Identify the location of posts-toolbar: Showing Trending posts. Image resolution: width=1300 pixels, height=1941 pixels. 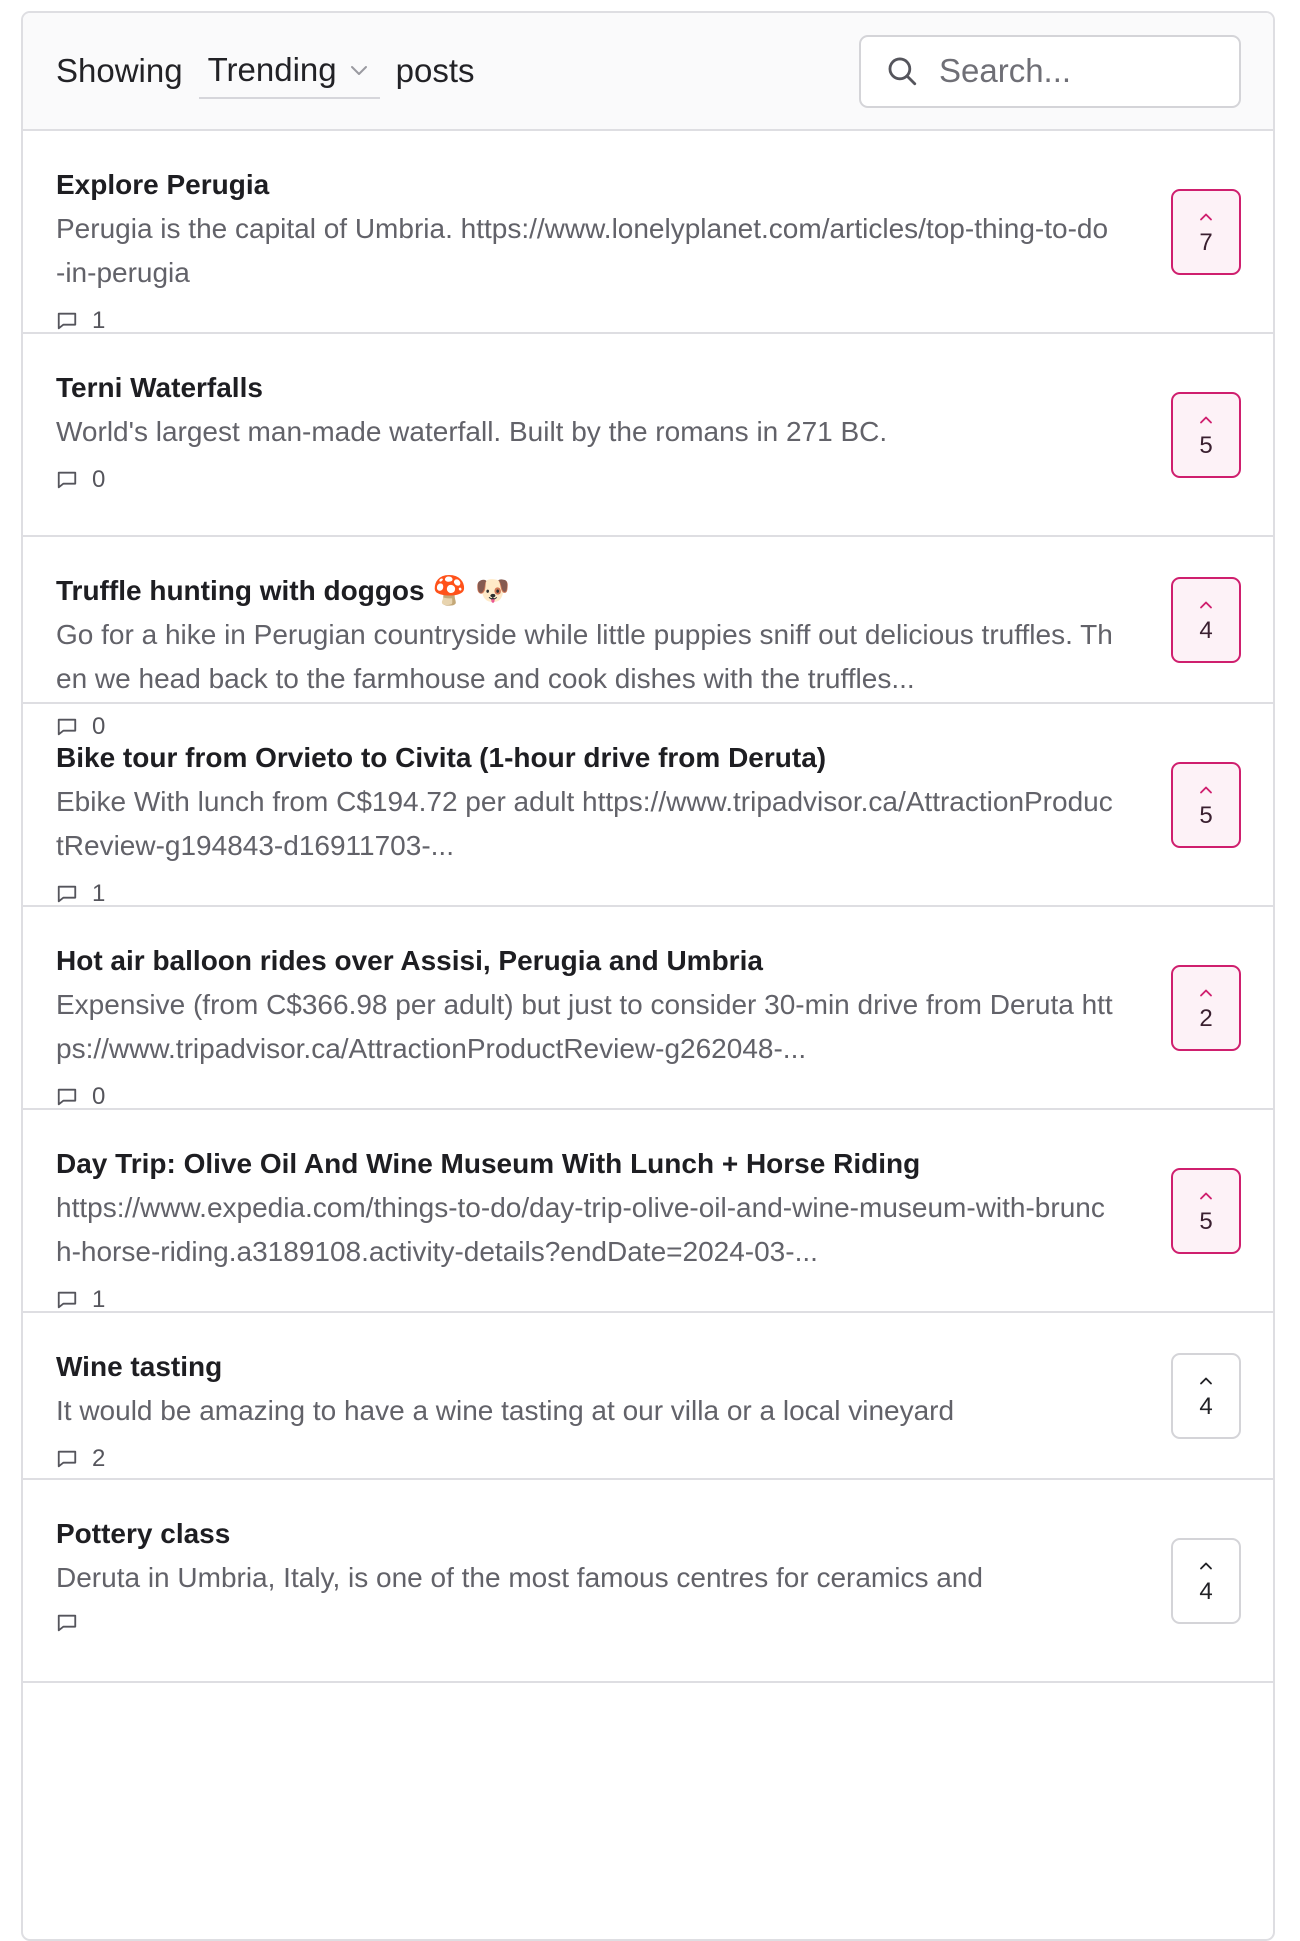
(648, 72).